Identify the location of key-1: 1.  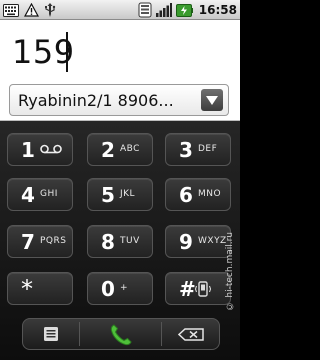
(40, 149).